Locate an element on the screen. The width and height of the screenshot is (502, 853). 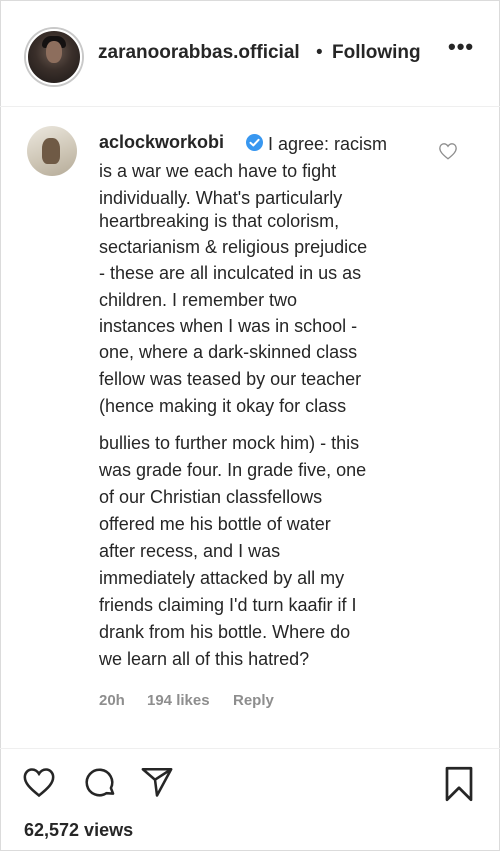
comment-text-line: drank from his bottle. Where do is located at coordinates (225, 632).